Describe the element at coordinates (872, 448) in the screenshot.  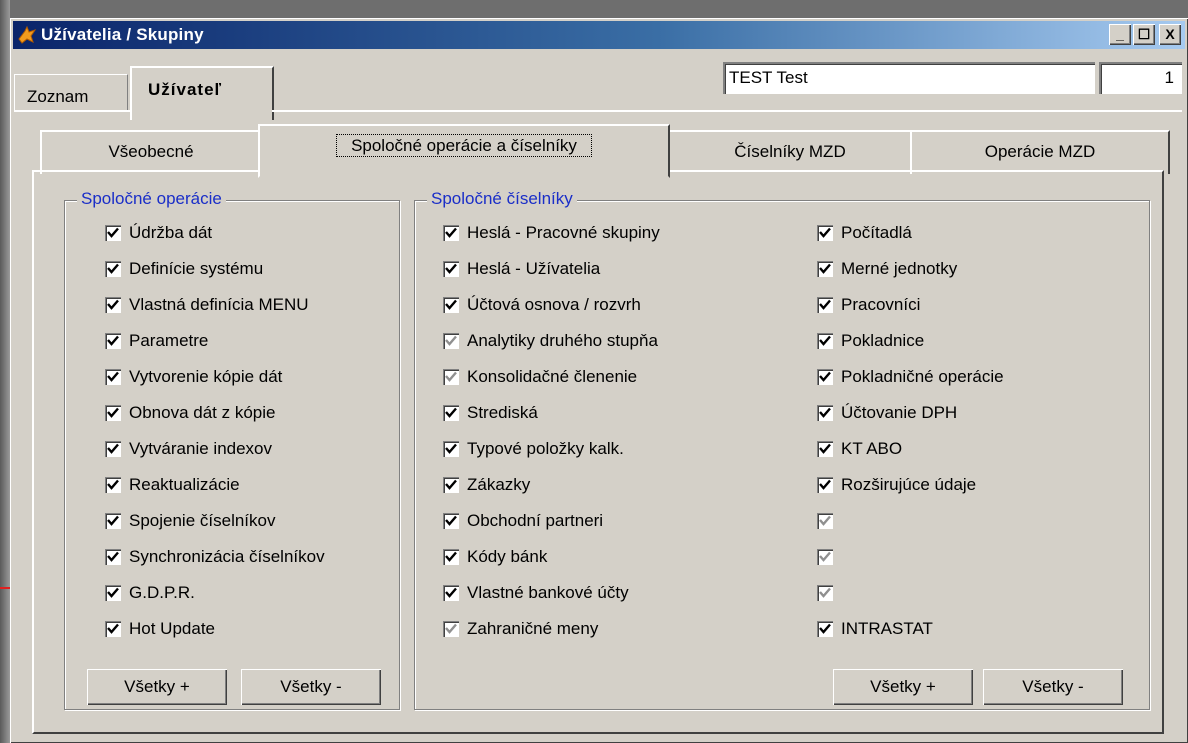
I see `checkbox-label: KT ABO` at that location.